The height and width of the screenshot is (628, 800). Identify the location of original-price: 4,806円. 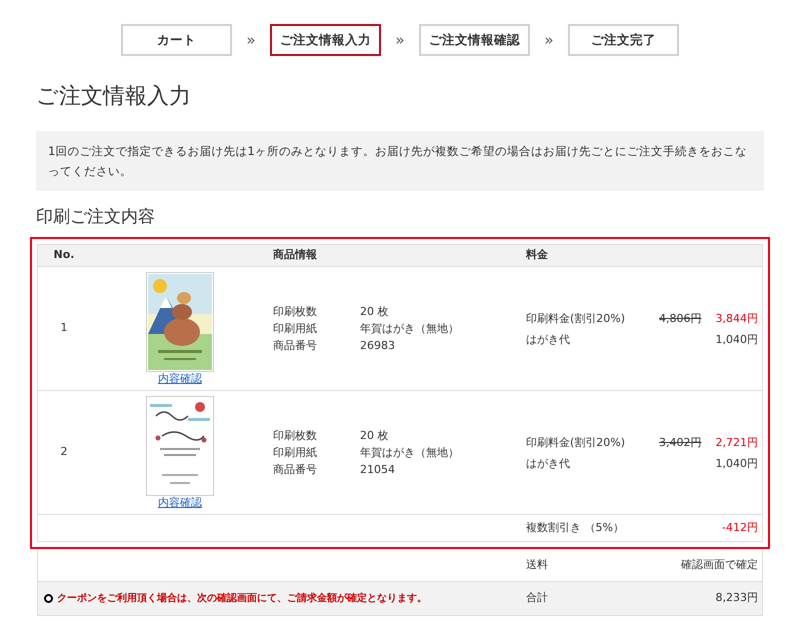
(680, 318).